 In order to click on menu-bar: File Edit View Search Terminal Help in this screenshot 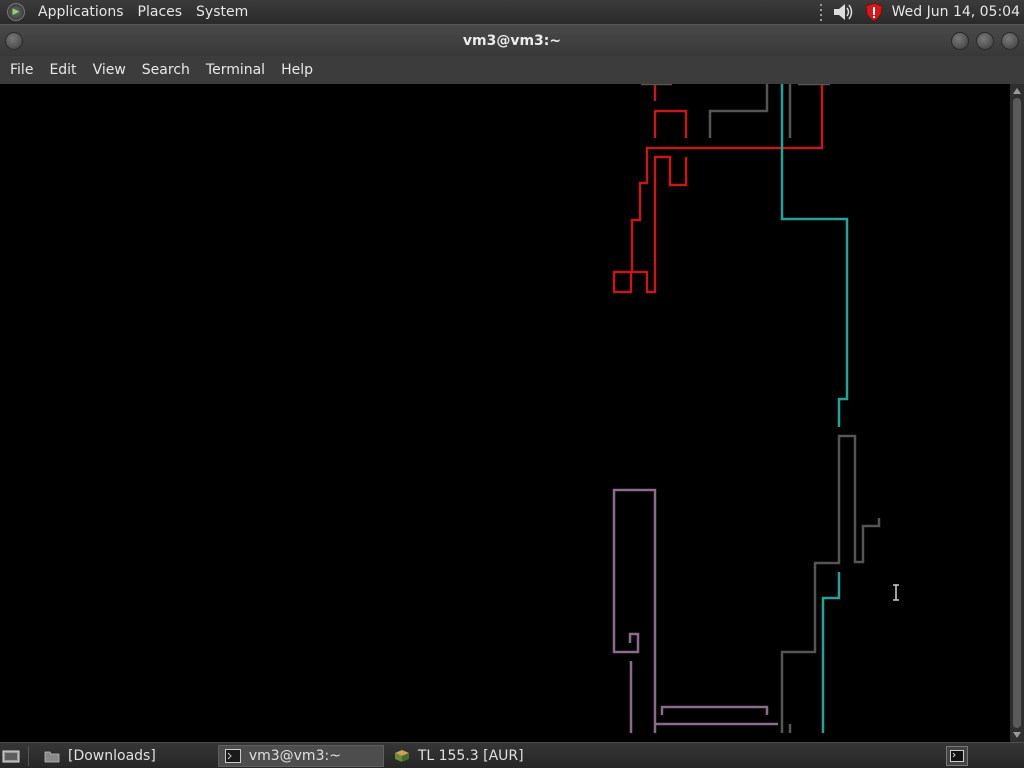, I will do `click(512, 70)`.